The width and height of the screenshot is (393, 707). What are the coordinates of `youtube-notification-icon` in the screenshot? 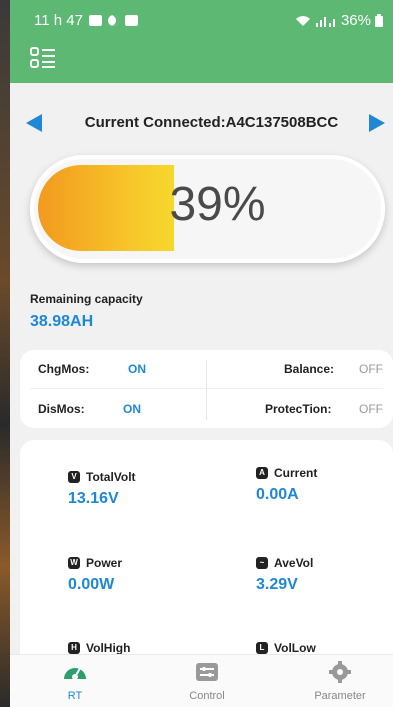 It's located at (131, 20).